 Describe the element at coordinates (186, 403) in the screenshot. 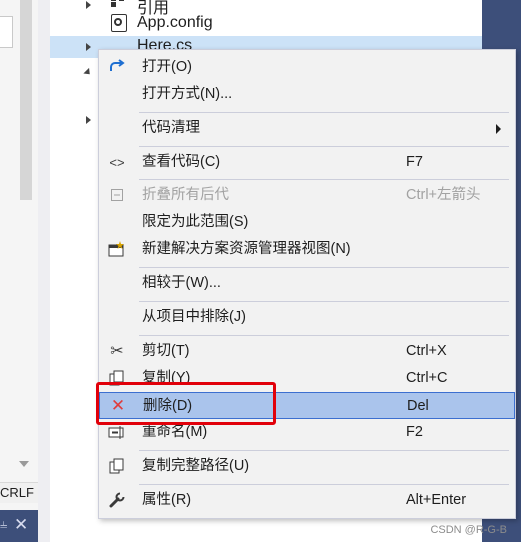

I see `highlight-annotation-box` at that location.